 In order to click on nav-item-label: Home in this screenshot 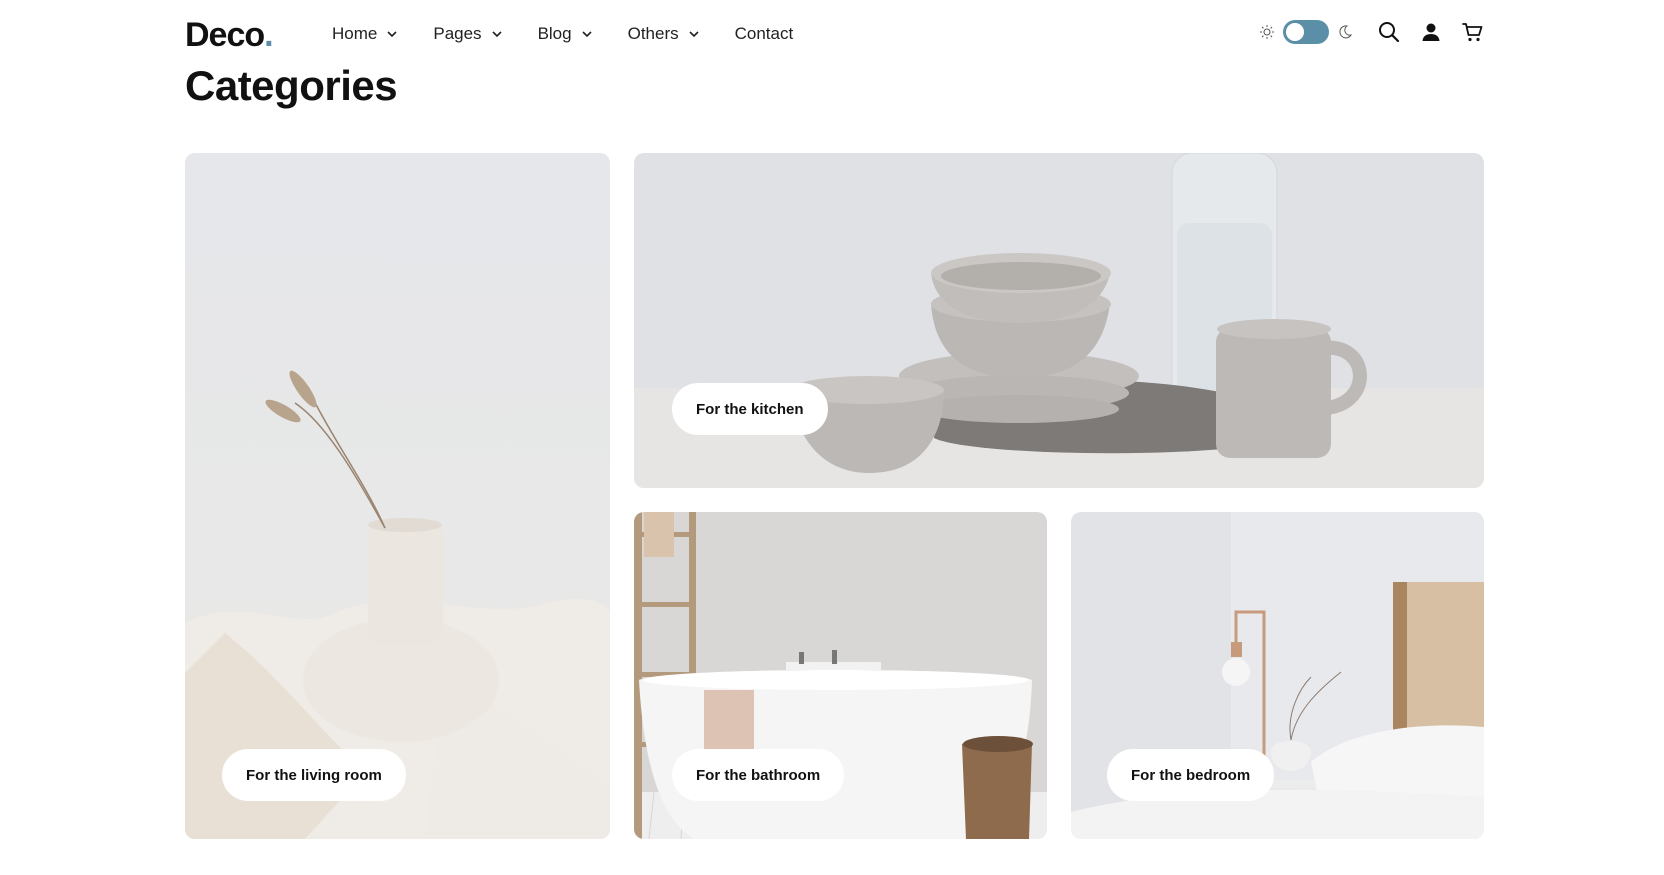, I will do `click(355, 33)`.